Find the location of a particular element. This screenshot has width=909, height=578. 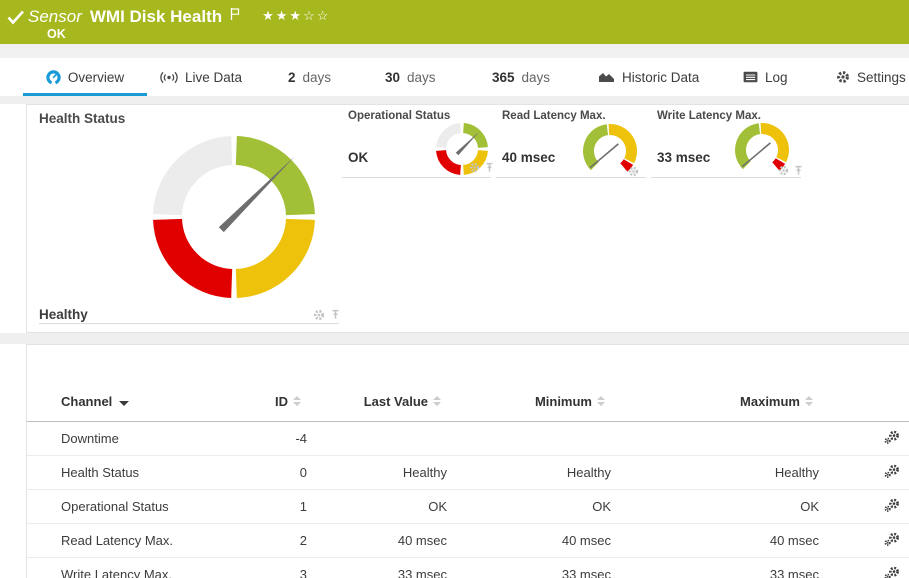

write-latency-cell: Write Latency Max. 33 msec is located at coordinates (727, 141).